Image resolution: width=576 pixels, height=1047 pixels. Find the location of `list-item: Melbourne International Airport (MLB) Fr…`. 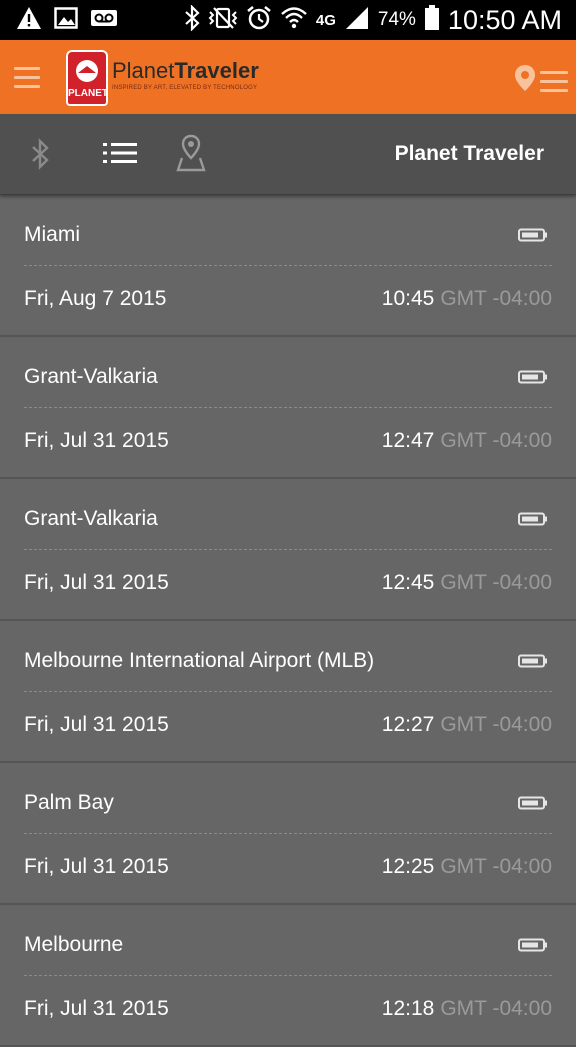

list-item: Melbourne International Airport (MLB) Fr… is located at coordinates (288, 692).